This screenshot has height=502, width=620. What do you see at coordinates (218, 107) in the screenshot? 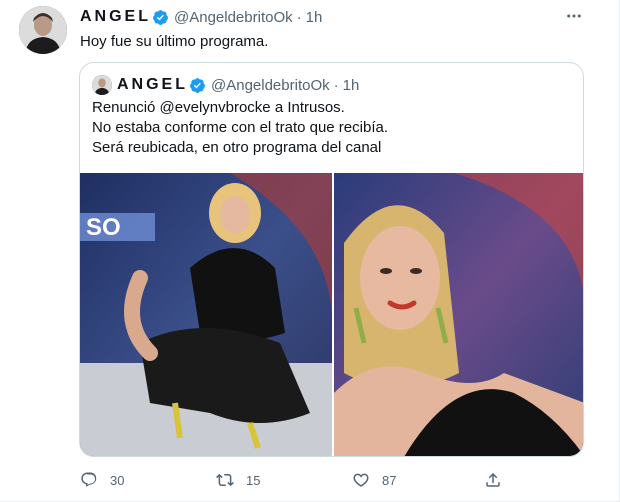
I see `quoted-text-line: Renunció @evelynvbrocke a Intrusos.` at bounding box center [218, 107].